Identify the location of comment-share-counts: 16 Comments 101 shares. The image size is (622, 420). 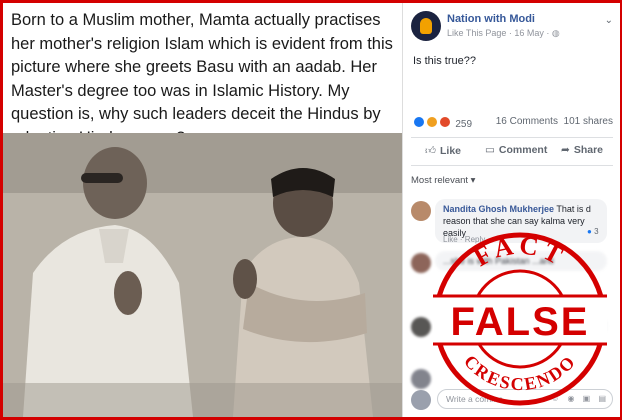
(554, 121).